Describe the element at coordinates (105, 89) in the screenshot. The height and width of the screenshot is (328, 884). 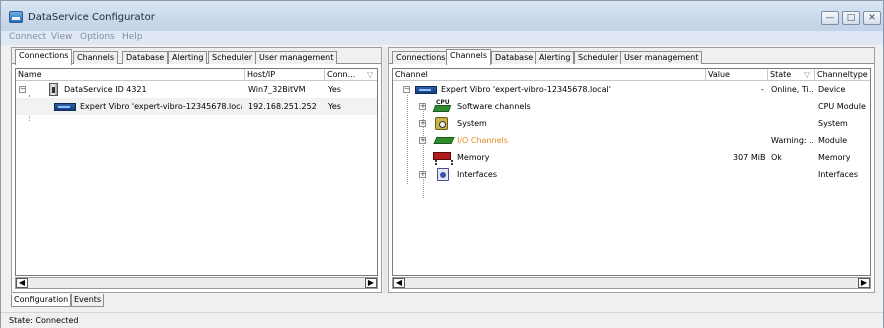
I see `row-name: DataService ID 4321` at that location.